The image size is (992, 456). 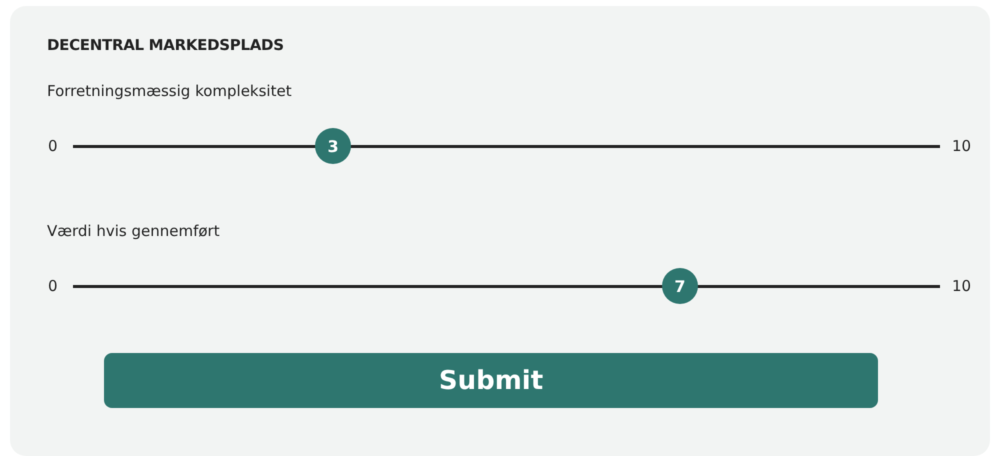 What do you see at coordinates (166, 46) in the screenshot?
I see `section-title: DECENTRAL MARKEDSPLADS` at bounding box center [166, 46].